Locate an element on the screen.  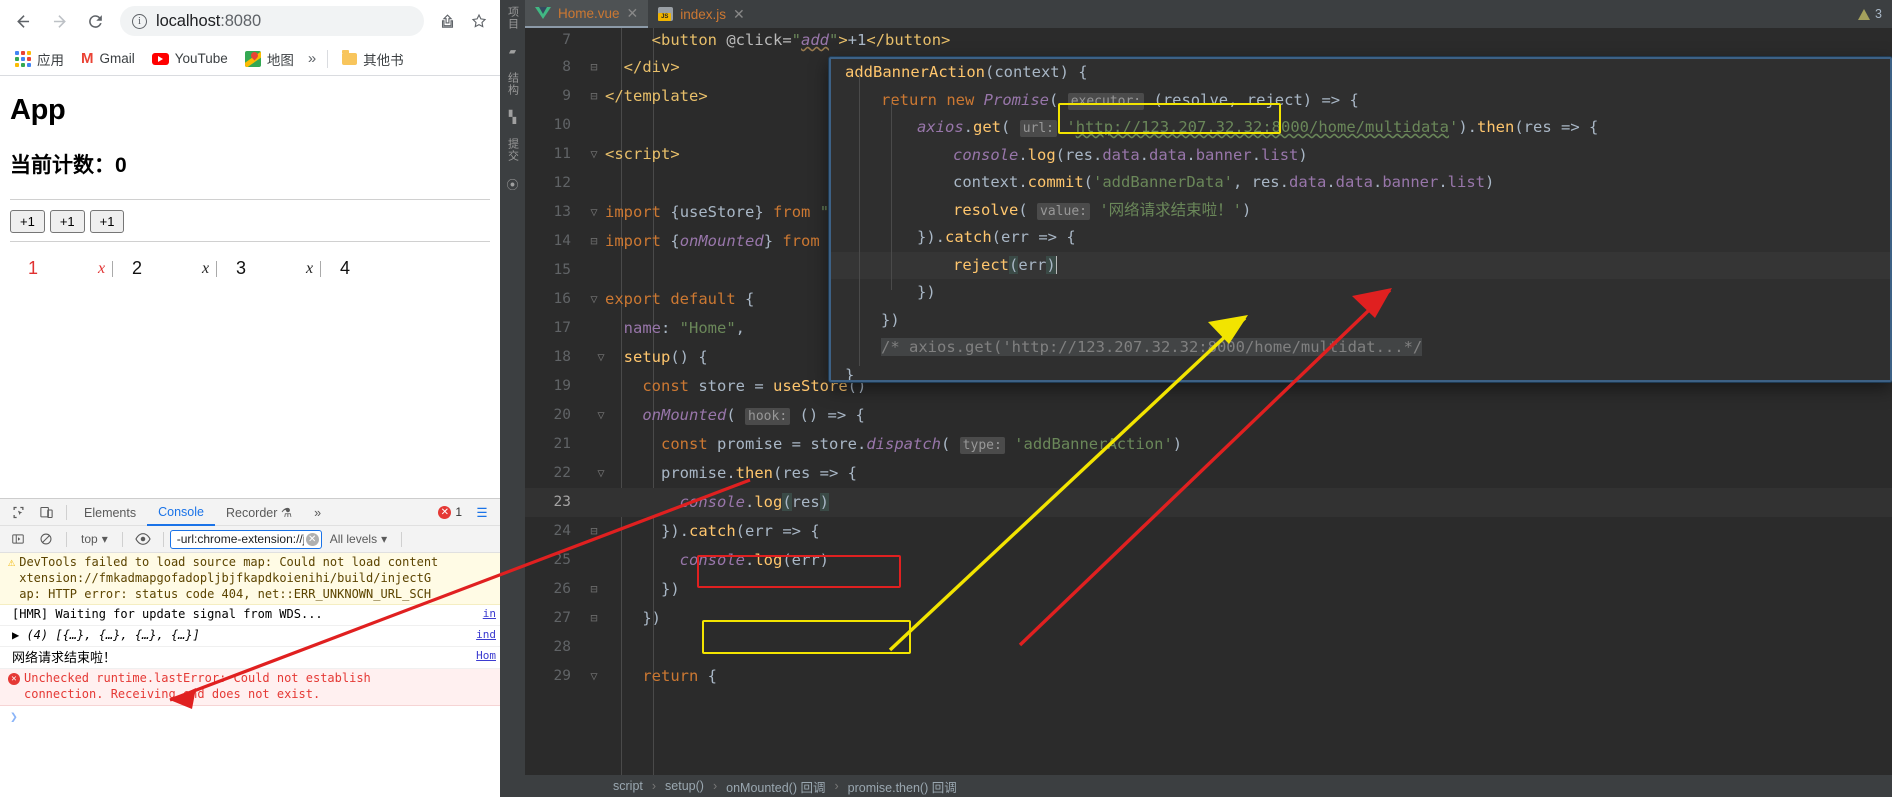
chevron-right-icon: › is located at coordinates (836, 786).